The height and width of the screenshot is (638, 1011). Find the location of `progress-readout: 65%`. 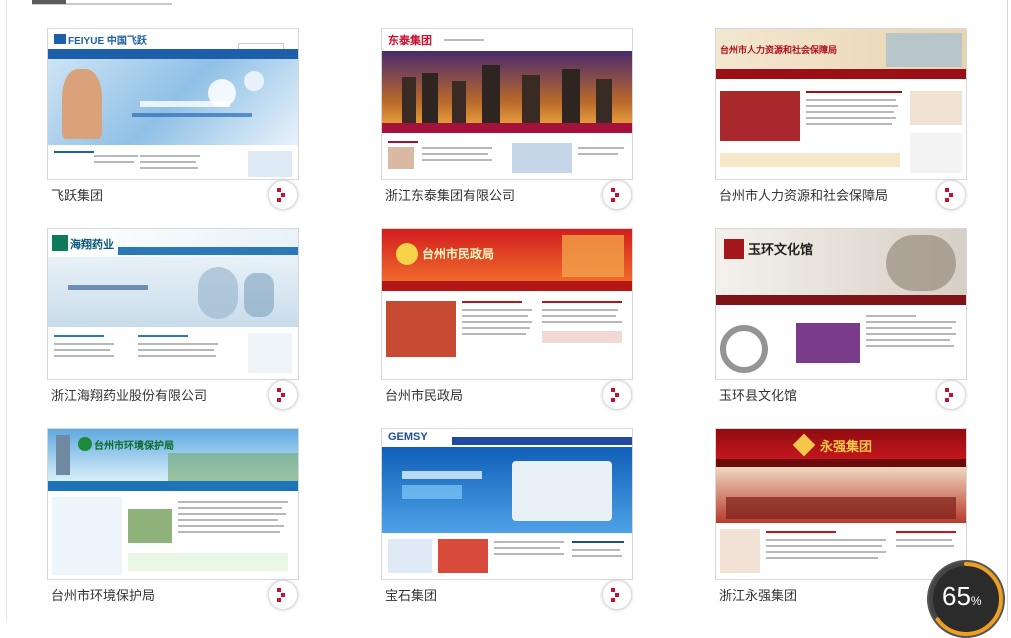

progress-readout: 65% is located at coordinates (962, 596).